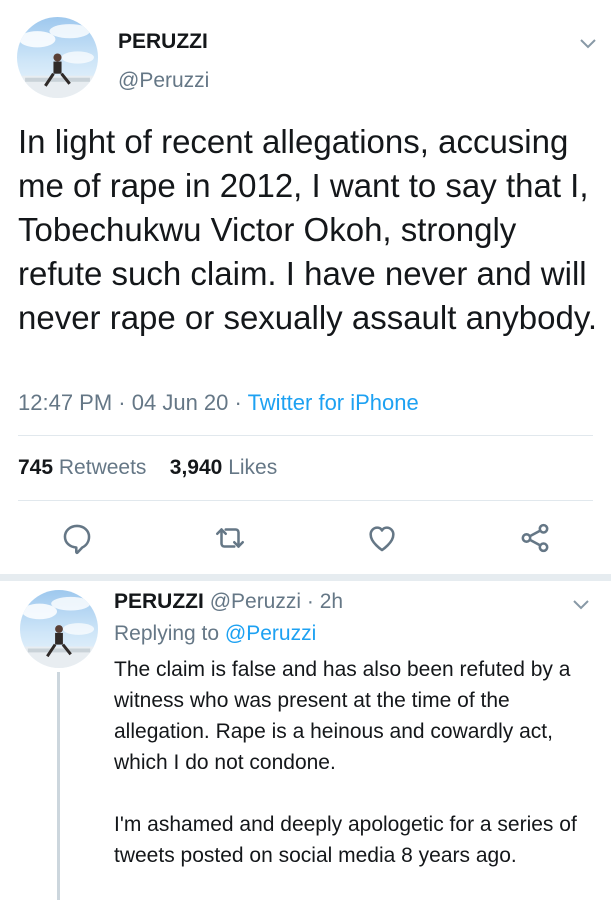 This screenshot has width=611, height=902. I want to click on tweet-stats: 745 Retweets 3,940 Likes, so click(147, 468).